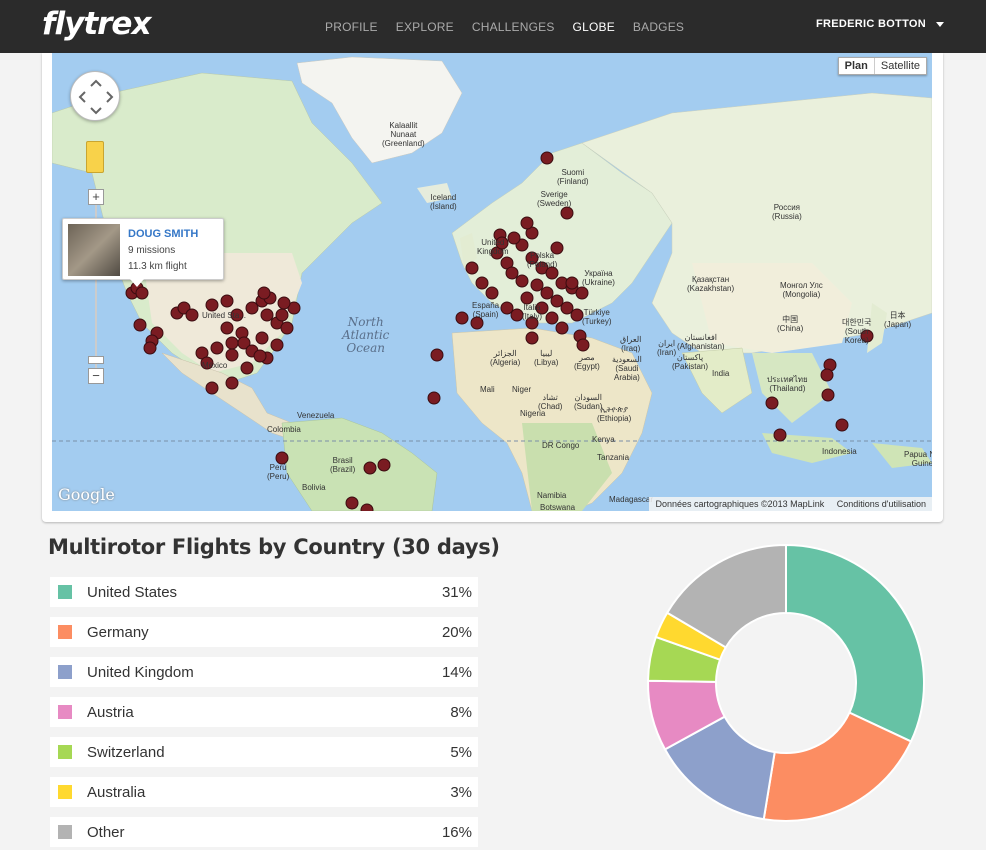 This screenshot has height=850, width=986. What do you see at coordinates (106, 832) in the screenshot?
I see `legend-country: Other` at bounding box center [106, 832].